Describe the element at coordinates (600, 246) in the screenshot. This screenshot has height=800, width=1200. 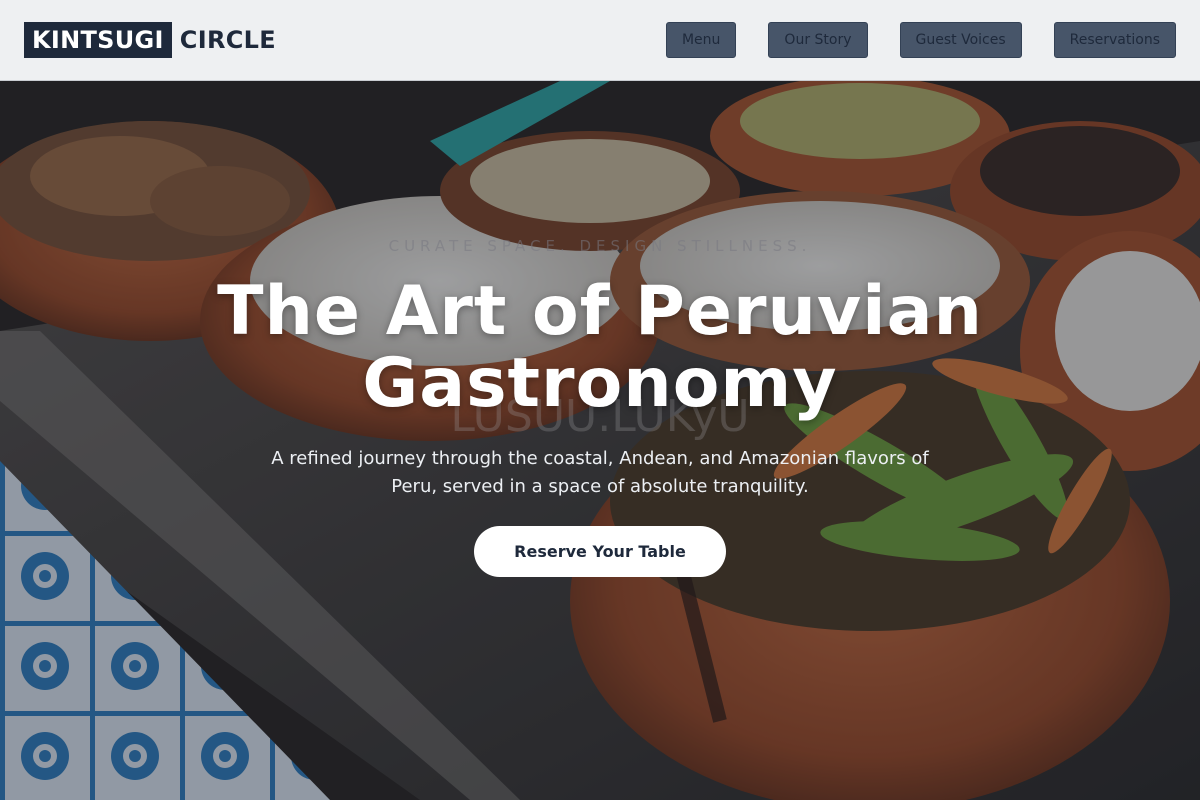
I see `hero-eyebrow: CURATE SPACE. DESIGN STILLNESS.` at that location.